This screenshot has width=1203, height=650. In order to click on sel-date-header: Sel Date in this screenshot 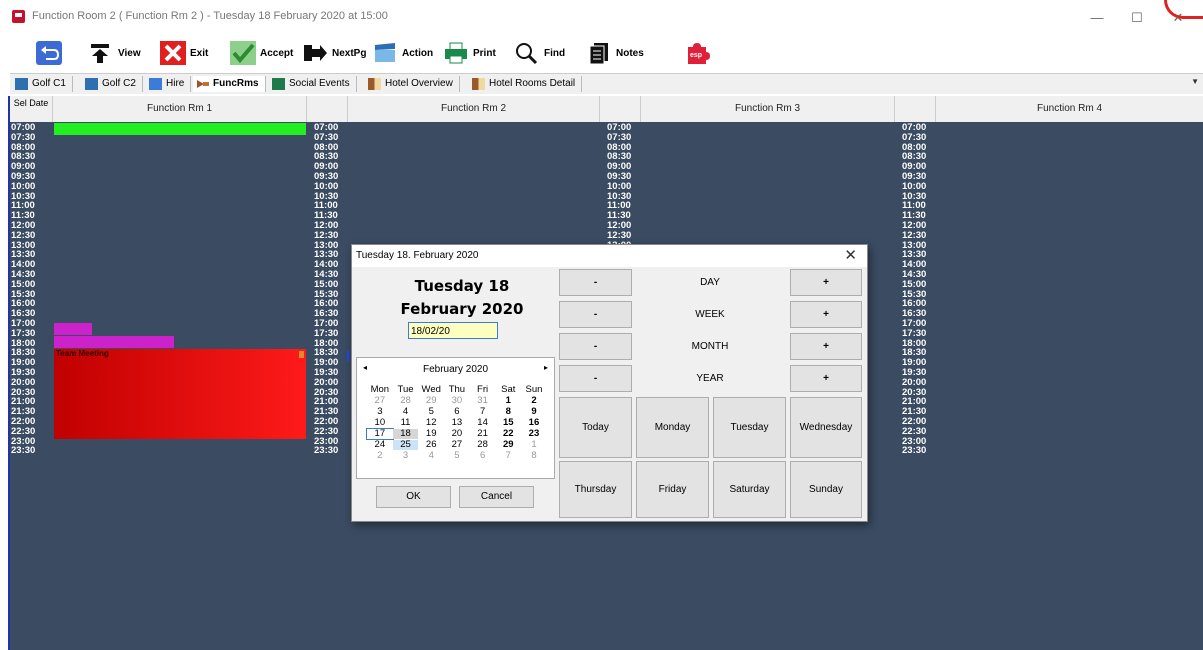, I will do `click(31, 109)`.